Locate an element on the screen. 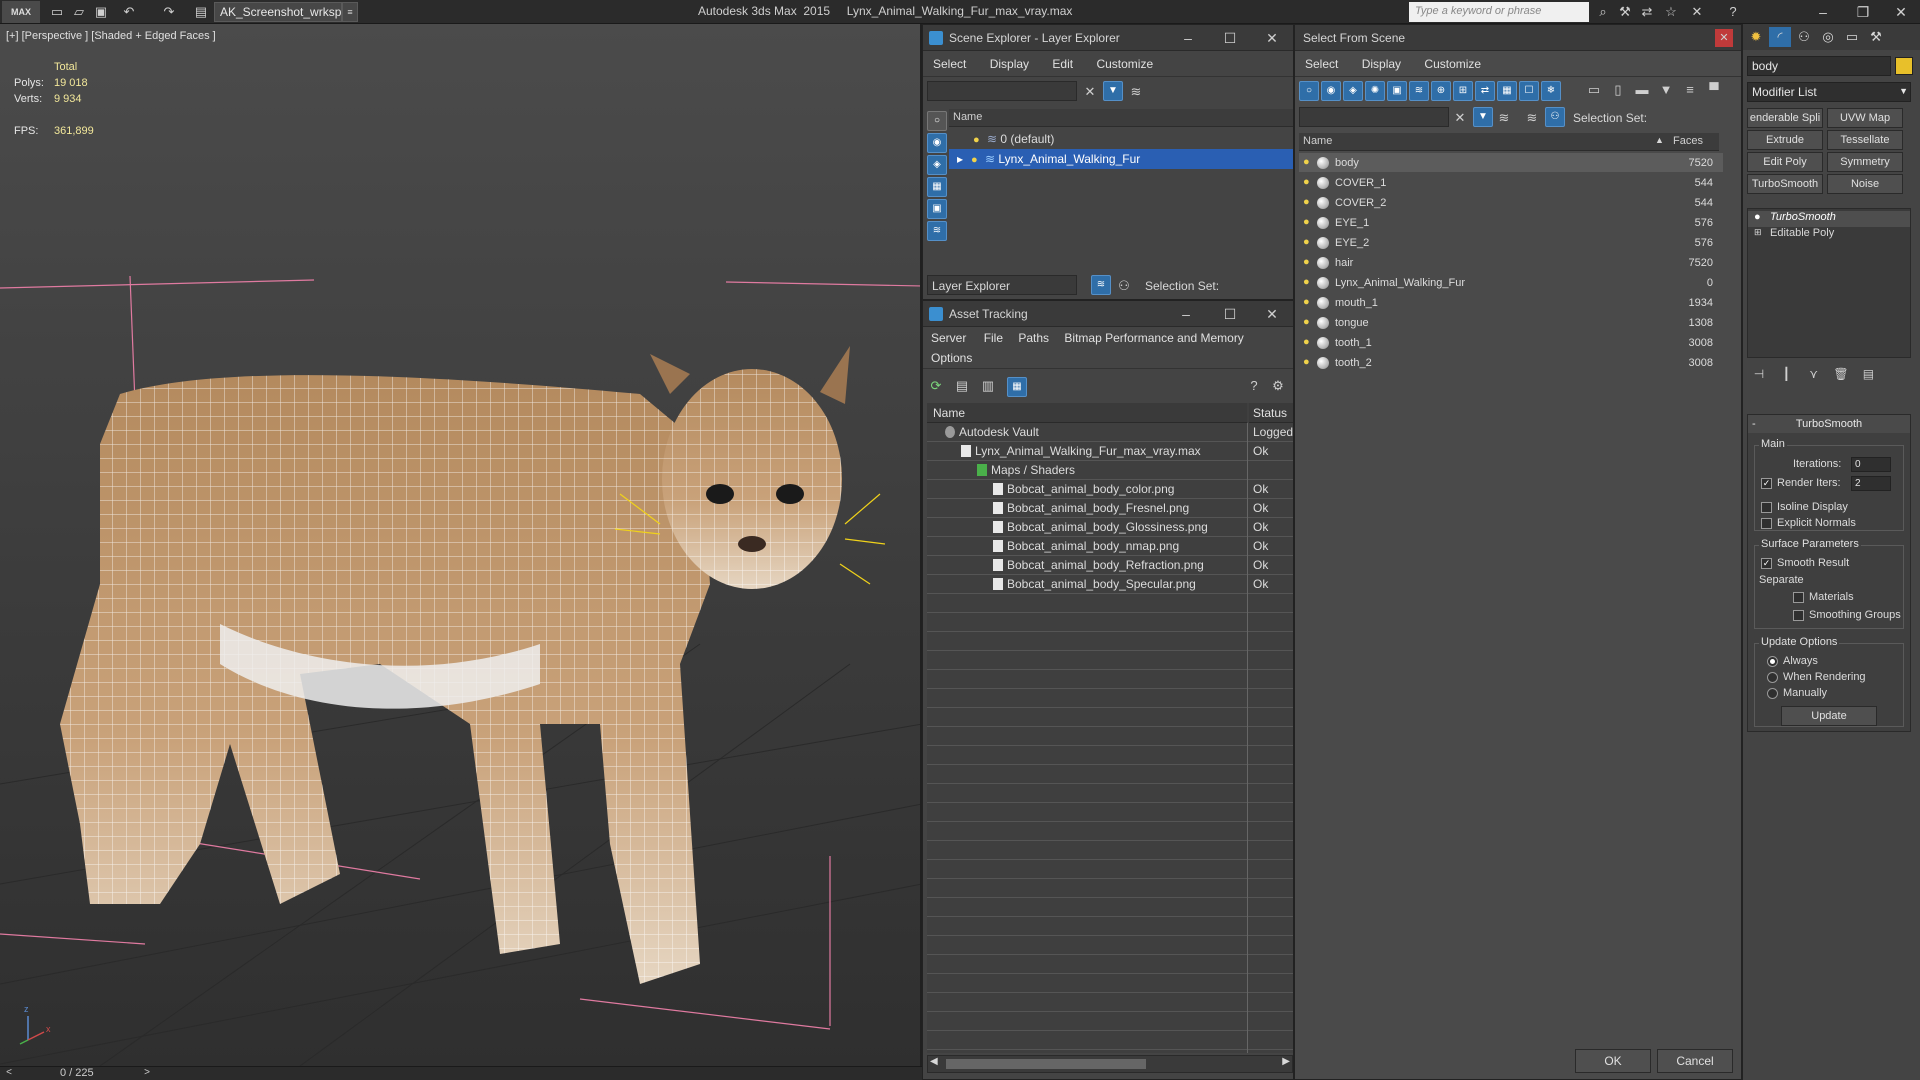 The height and width of the screenshot is (1080, 1920). object-row: ● body 7520 is located at coordinates (1511, 163).